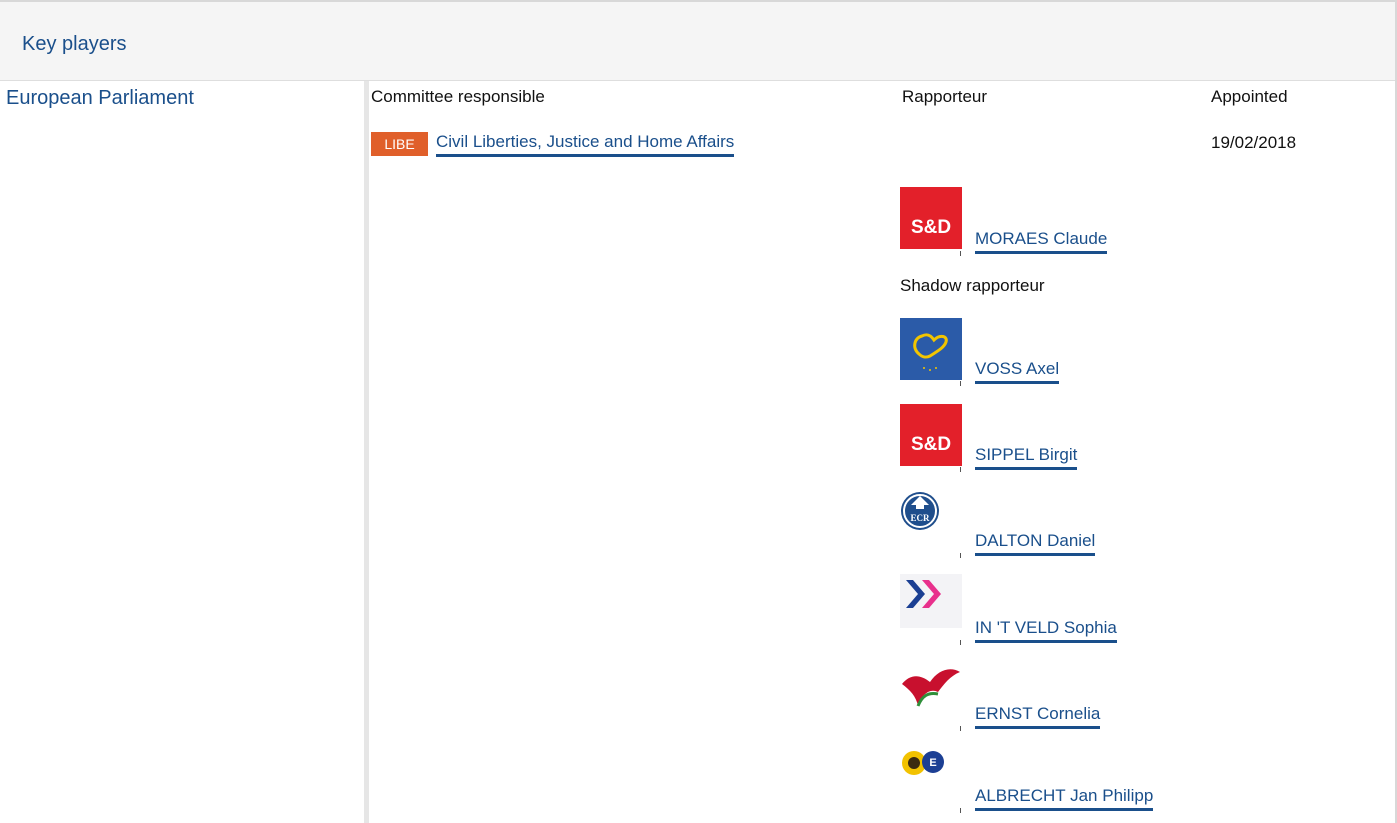  What do you see at coordinates (100, 98) in the screenshot?
I see `institution-label: European Parliament` at bounding box center [100, 98].